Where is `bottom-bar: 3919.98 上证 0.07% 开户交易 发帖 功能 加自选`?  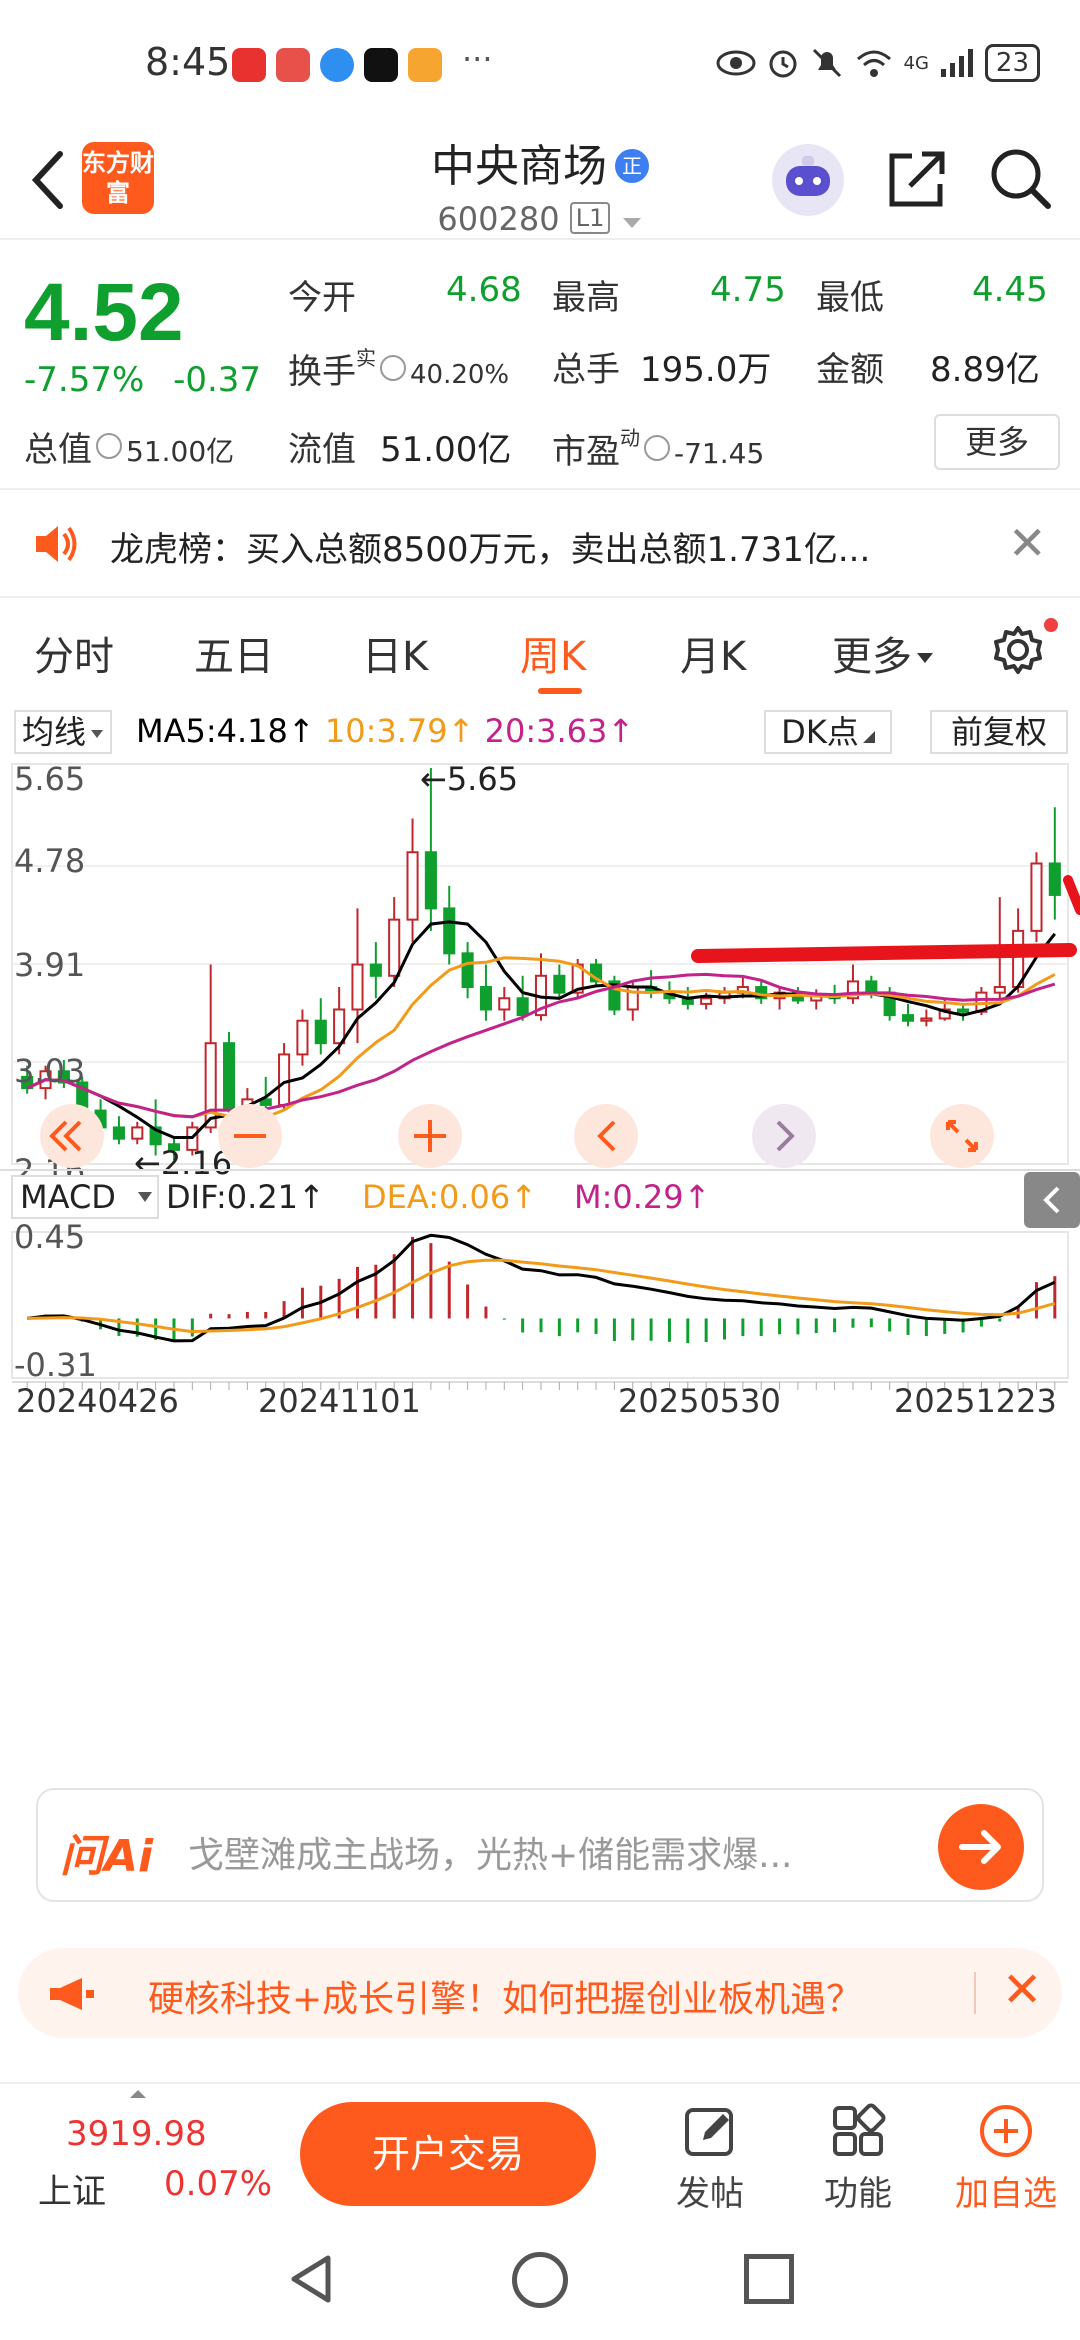
bottom-bar: 3919.98 上证 0.07% 开户交易 发帖 功能 加自选 is located at coordinates (540, 2148).